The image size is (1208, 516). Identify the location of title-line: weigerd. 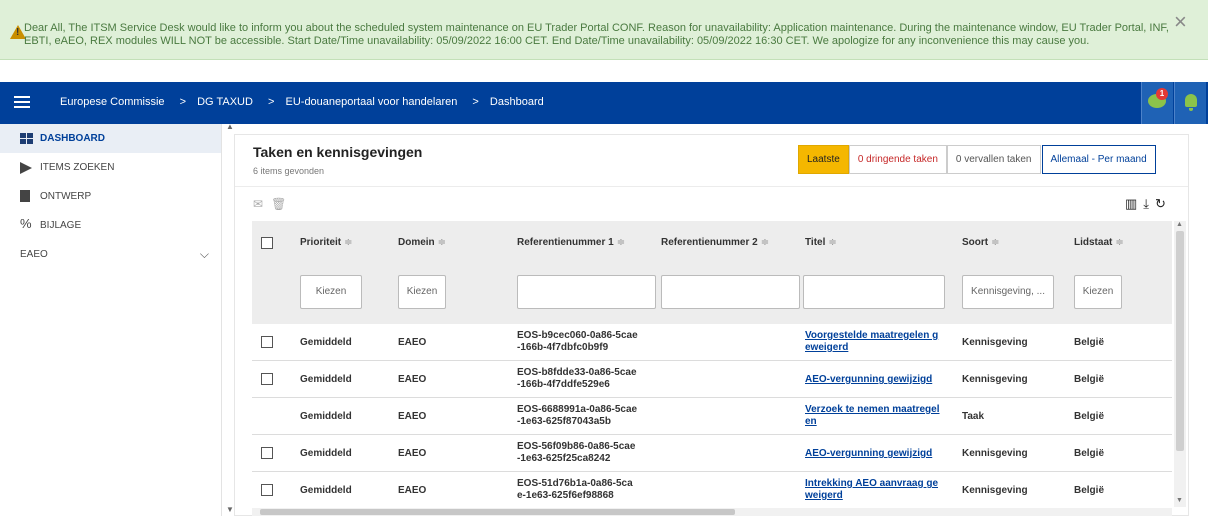
(871, 496).